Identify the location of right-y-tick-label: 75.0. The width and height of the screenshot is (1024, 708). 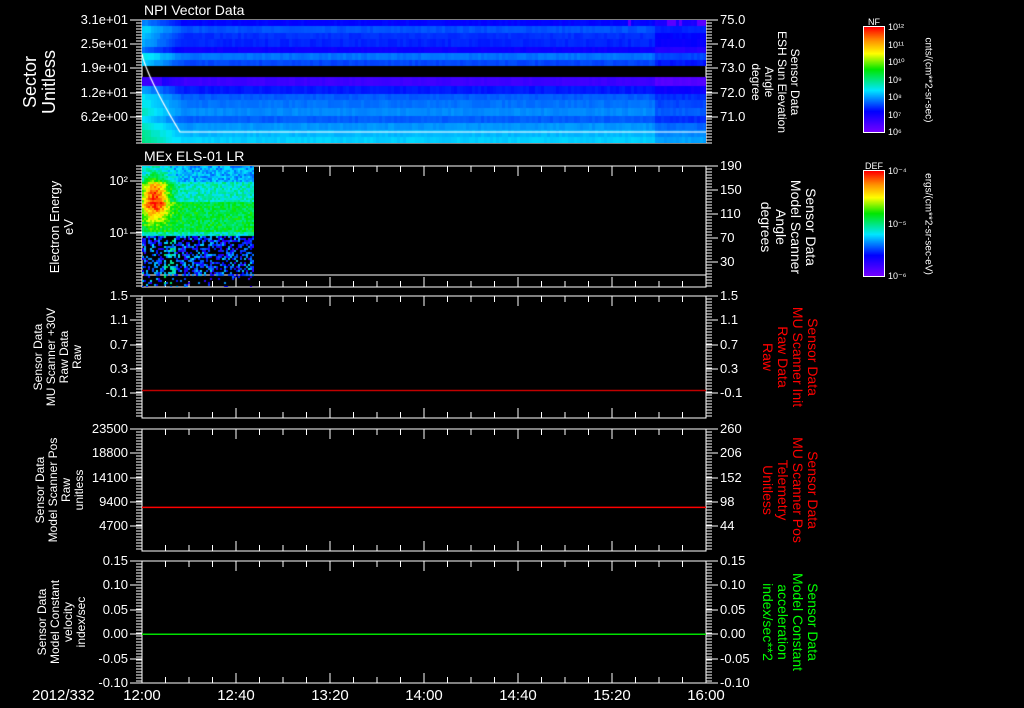
(733, 19).